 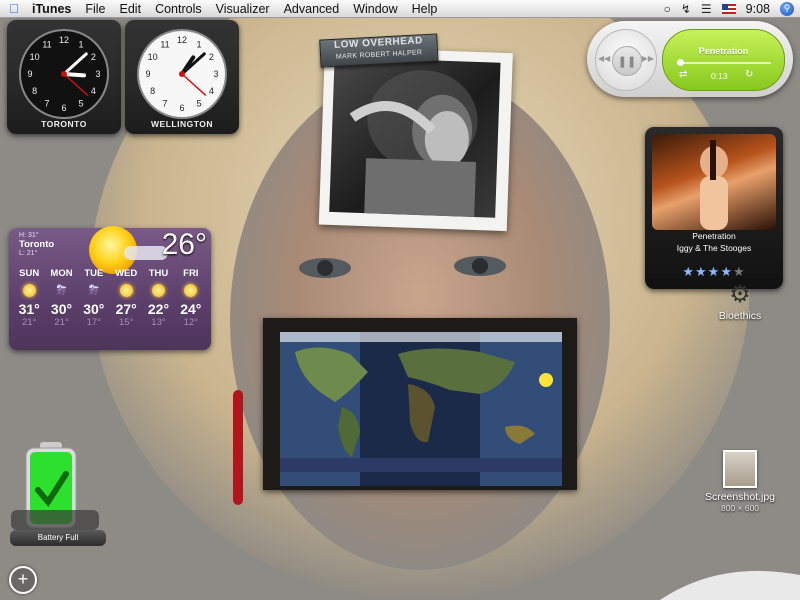 What do you see at coordinates (93, 322) in the screenshot?
I see `forecast-low: 17°` at bounding box center [93, 322].